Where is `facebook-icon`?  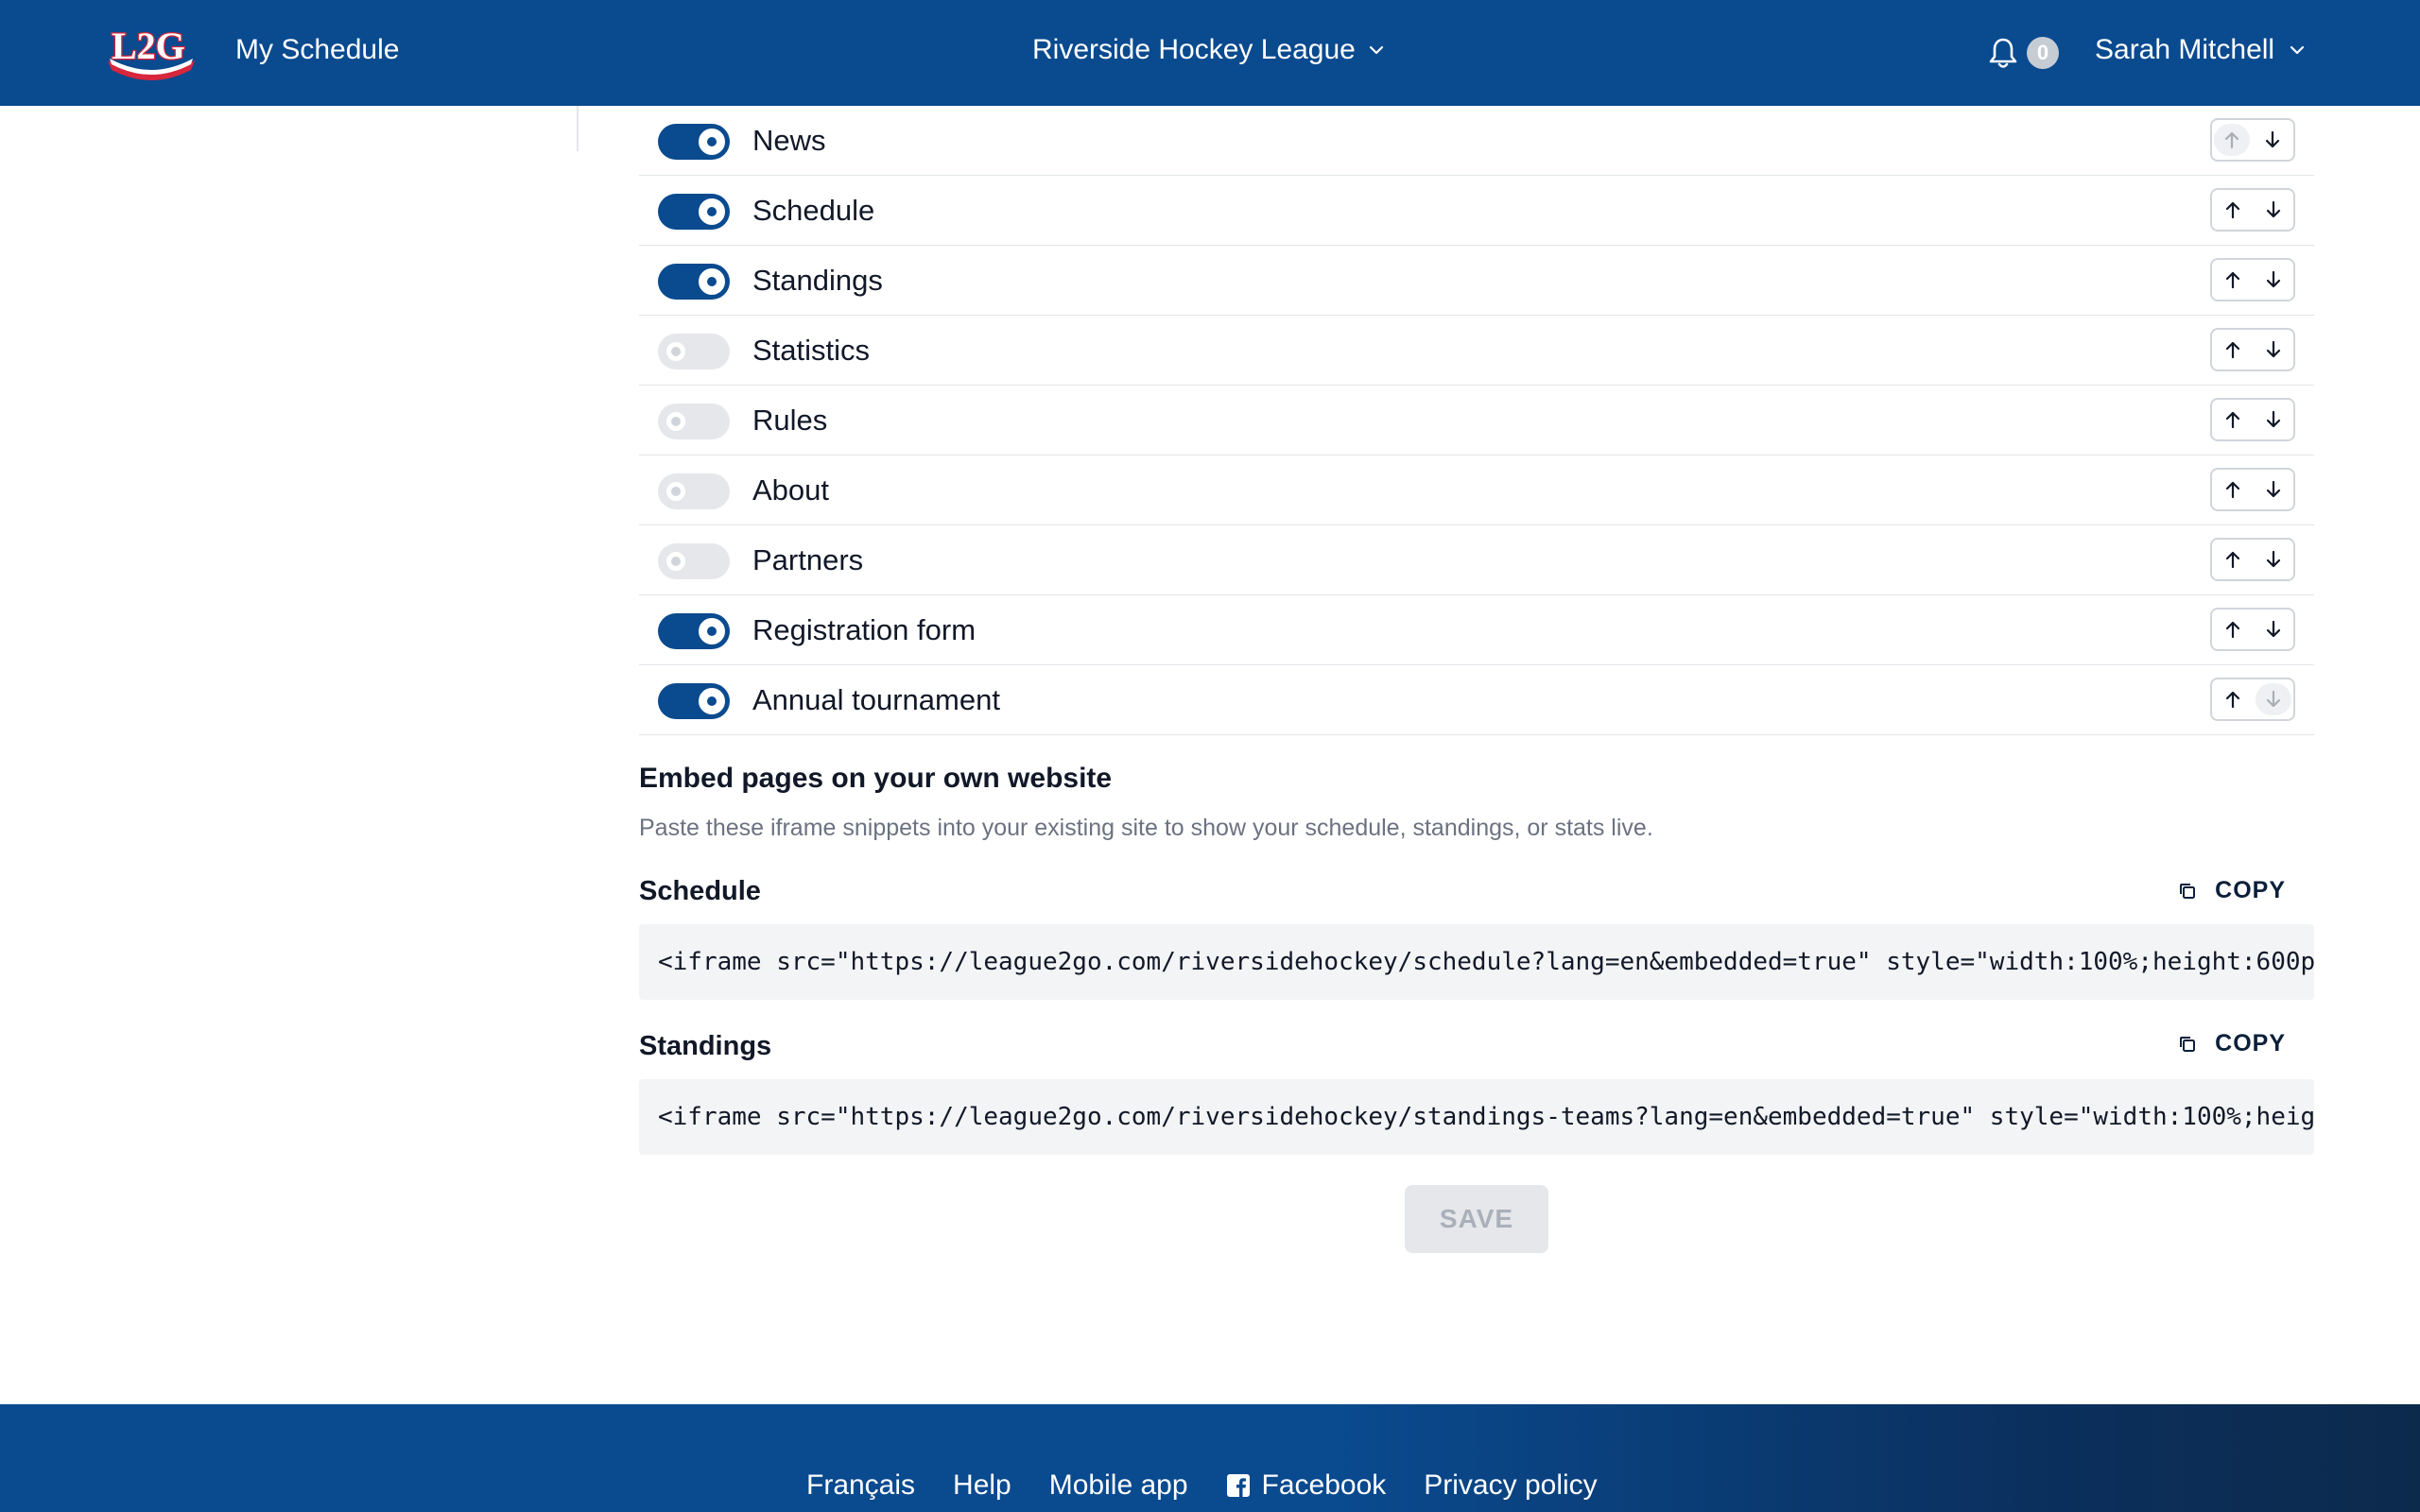 facebook-icon is located at coordinates (1238, 1485).